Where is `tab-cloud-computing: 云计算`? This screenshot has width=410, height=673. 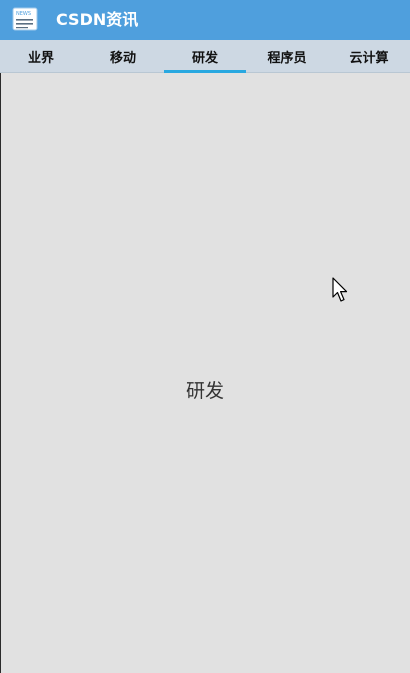 tab-cloud-computing: 云计算 is located at coordinates (369, 56).